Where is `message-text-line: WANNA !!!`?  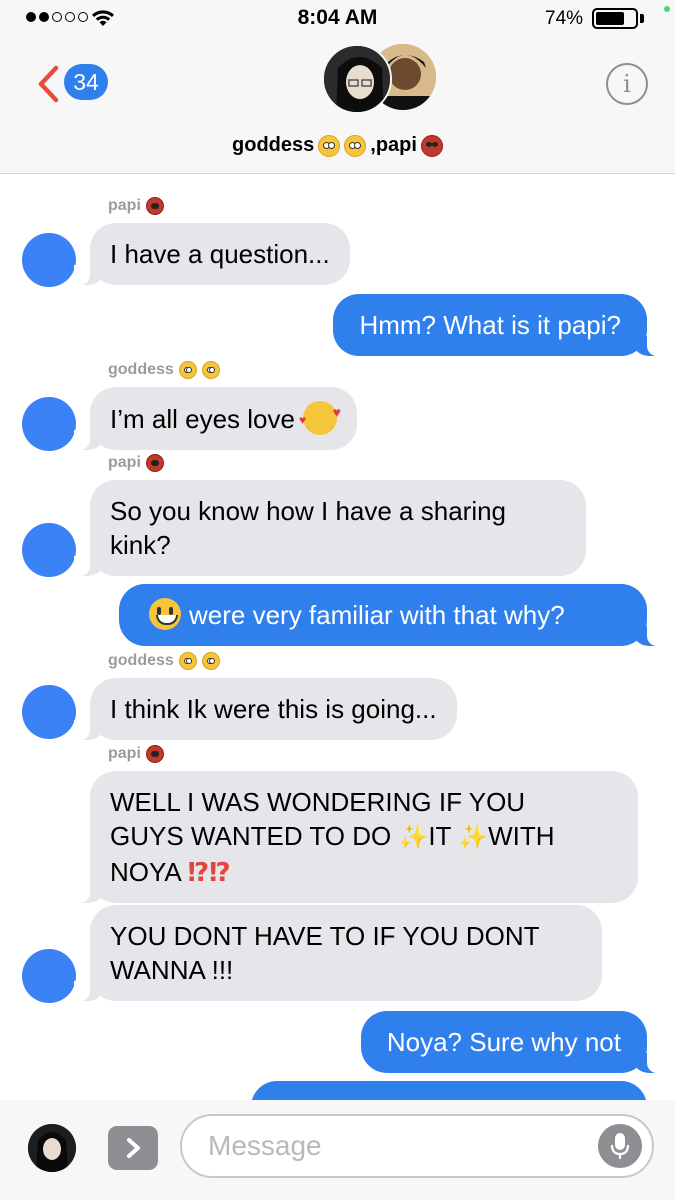
message-text-line: WANNA !!! is located at coordinates (172, 970).